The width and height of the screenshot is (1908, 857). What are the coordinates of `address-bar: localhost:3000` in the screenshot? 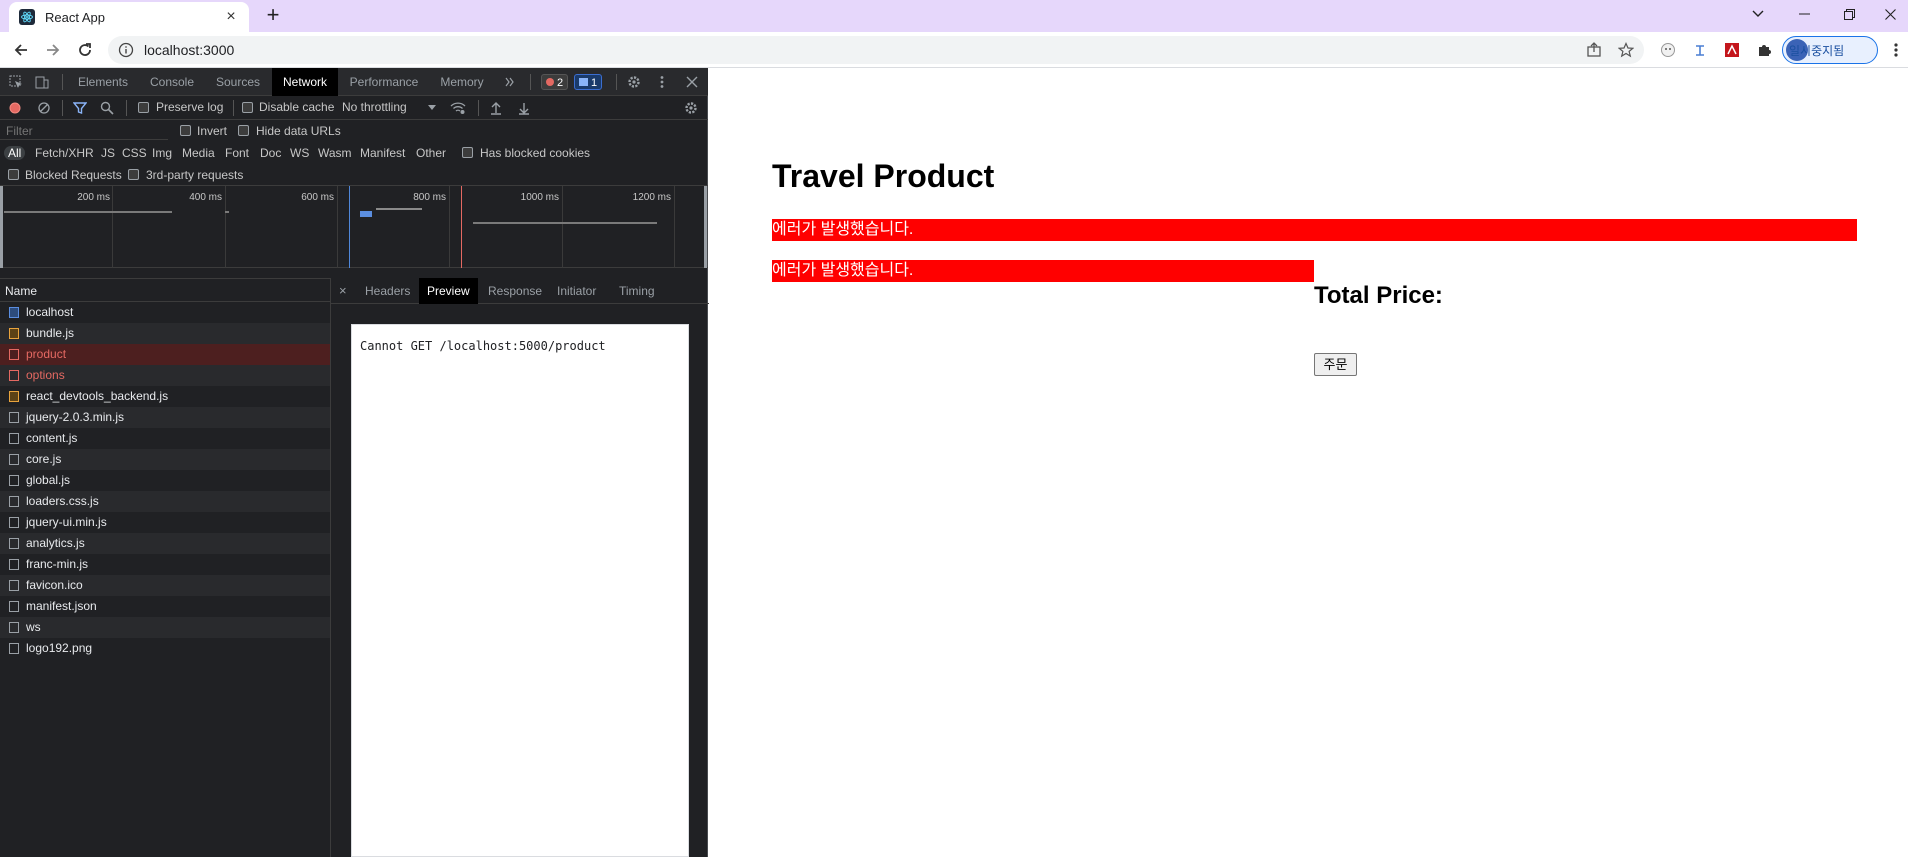 It's located at (876, 50).